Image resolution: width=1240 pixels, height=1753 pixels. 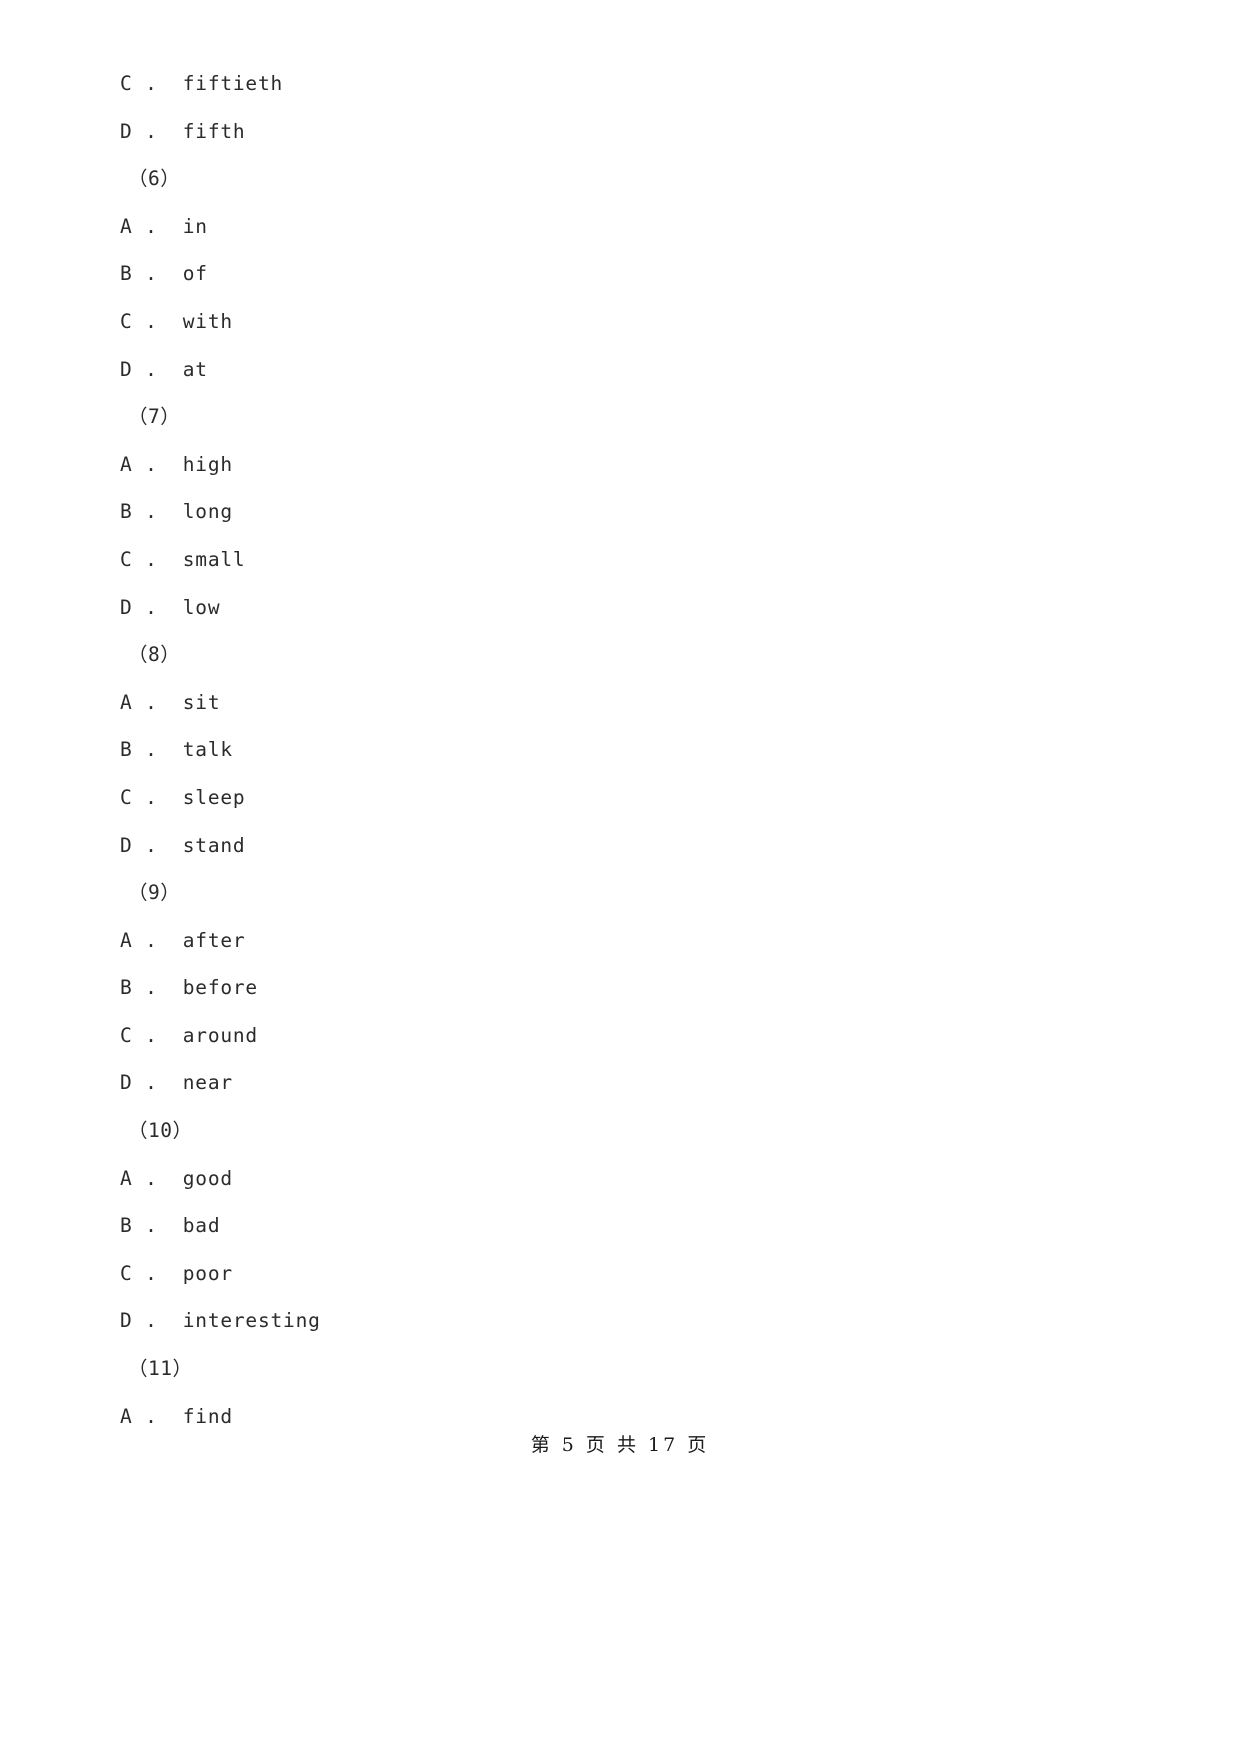 I want to click on option-text: at, so click(x=195, y=369).